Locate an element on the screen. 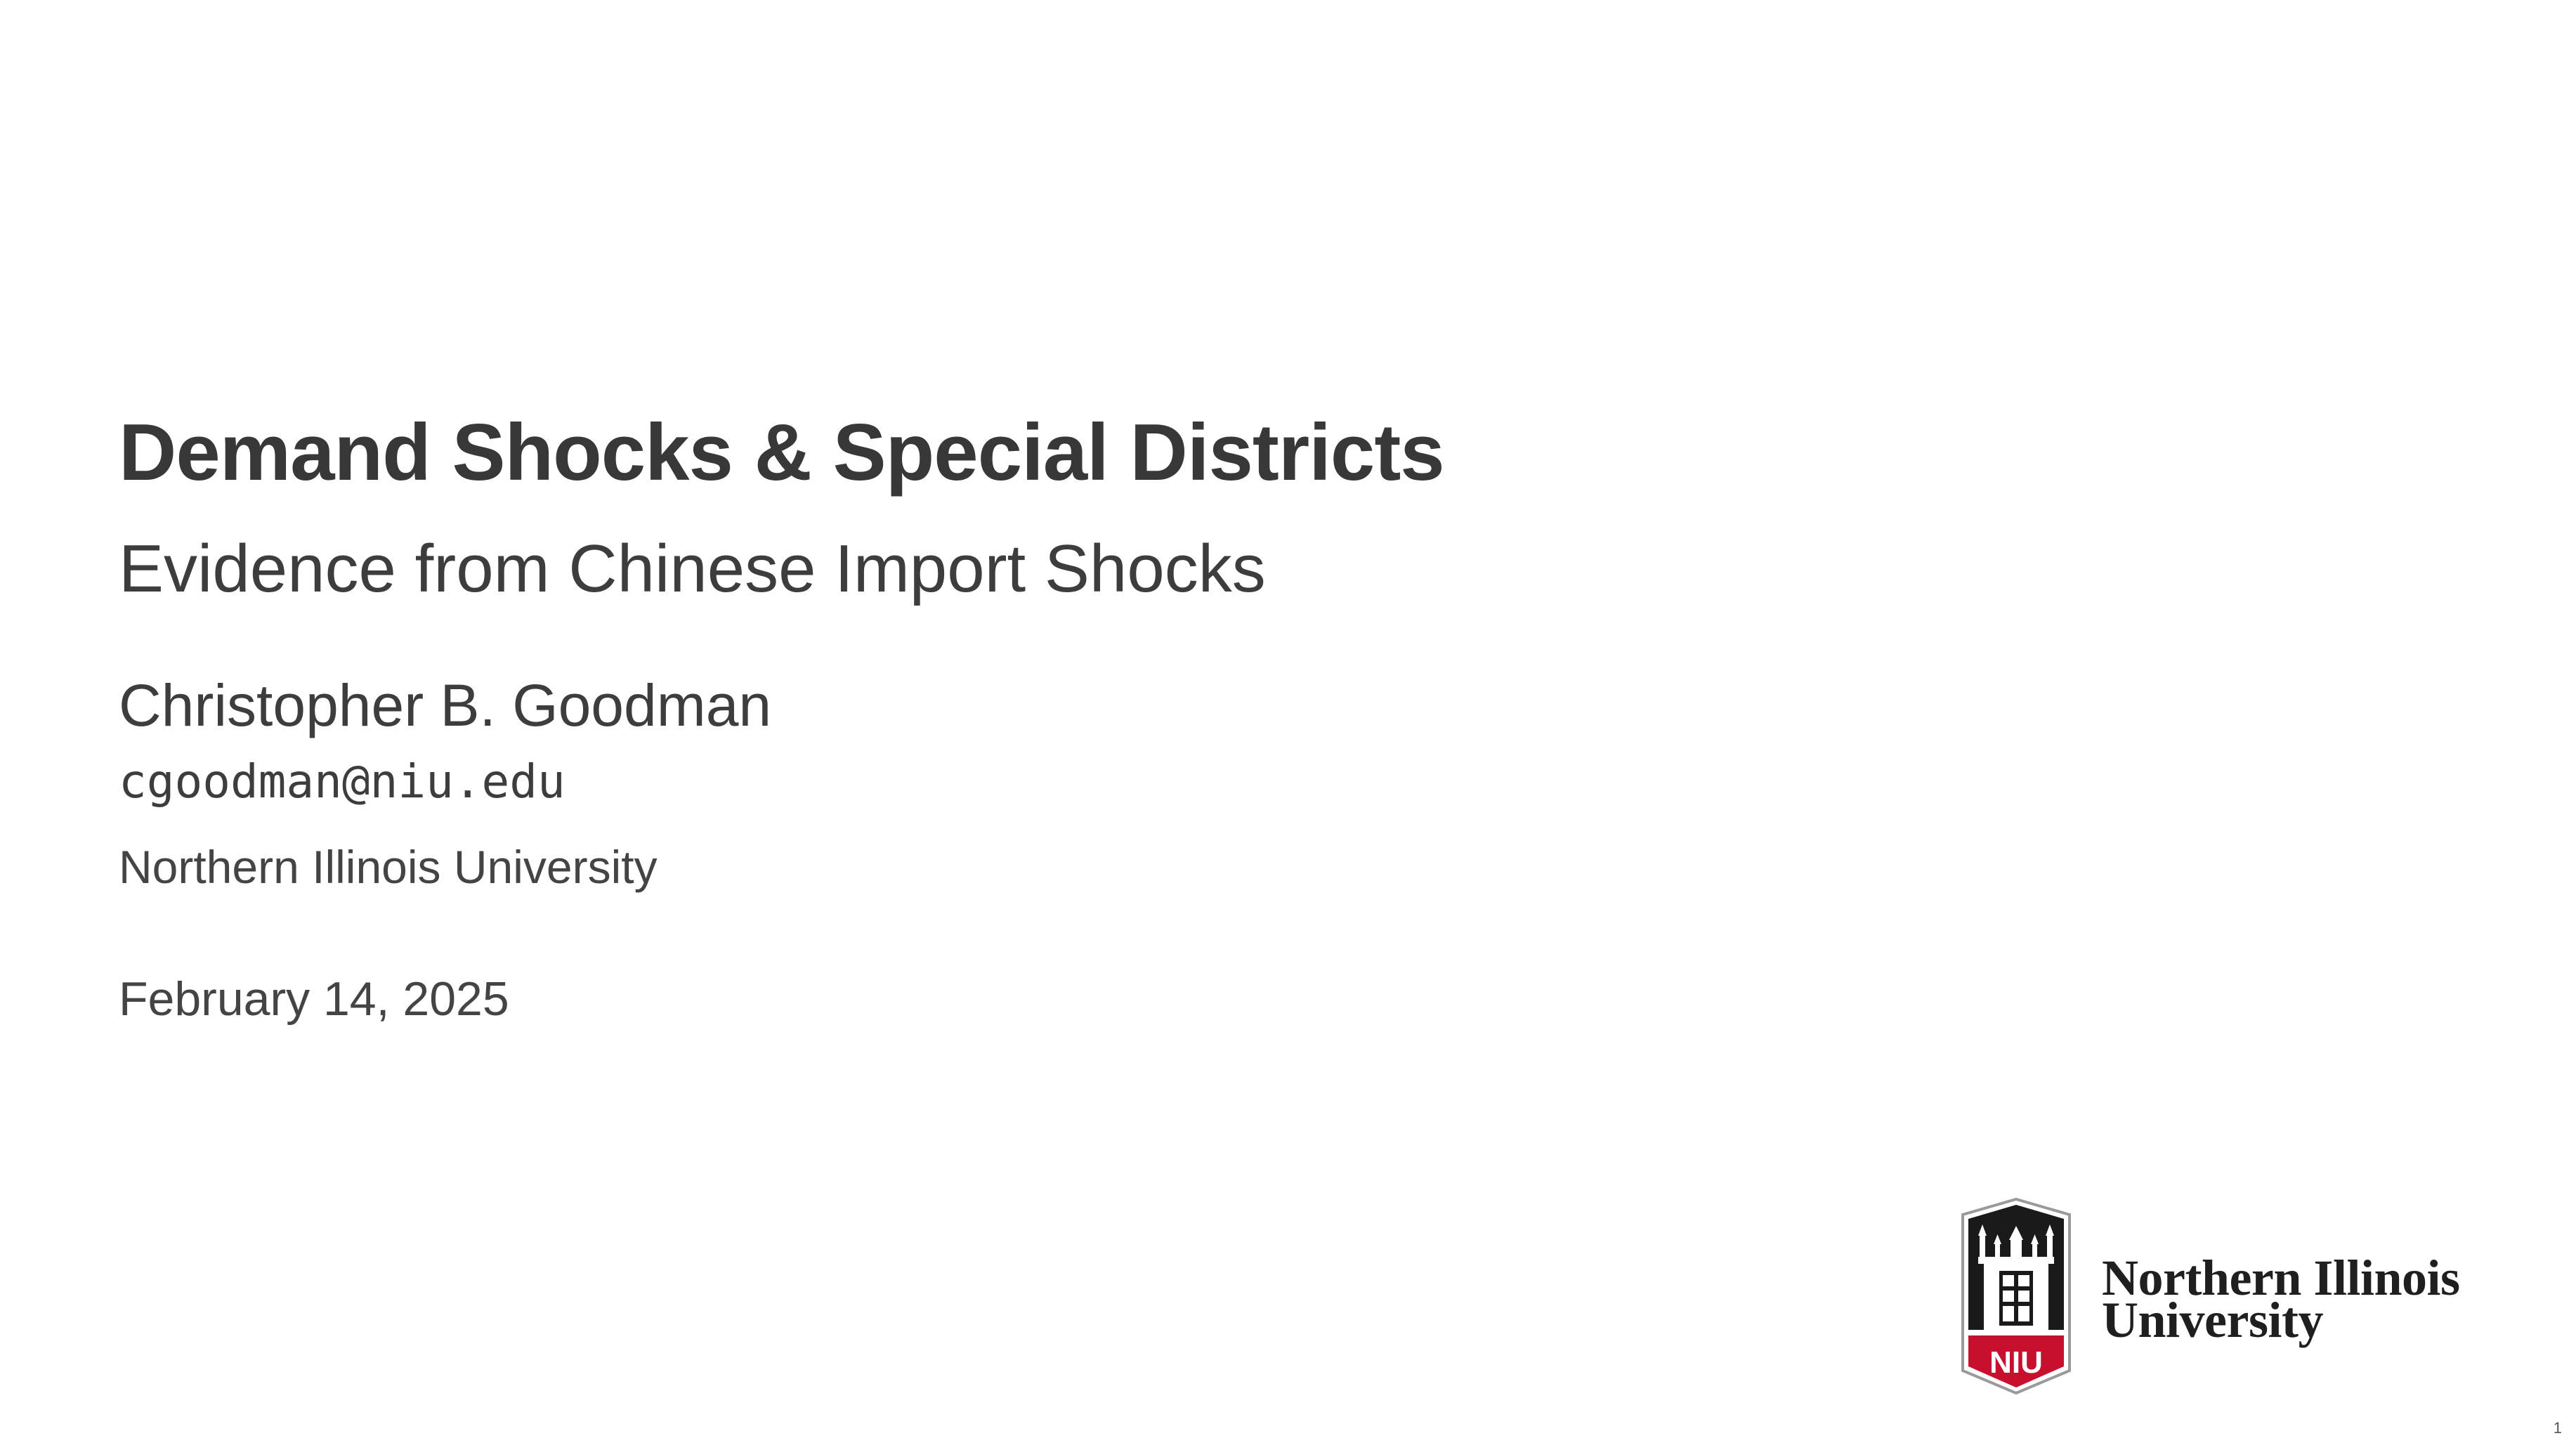 Image resolution: width=2576 pixels, height=1450 pixels. niu-tower-shield-icon: NIU is located at coordinates (2016, 1296).